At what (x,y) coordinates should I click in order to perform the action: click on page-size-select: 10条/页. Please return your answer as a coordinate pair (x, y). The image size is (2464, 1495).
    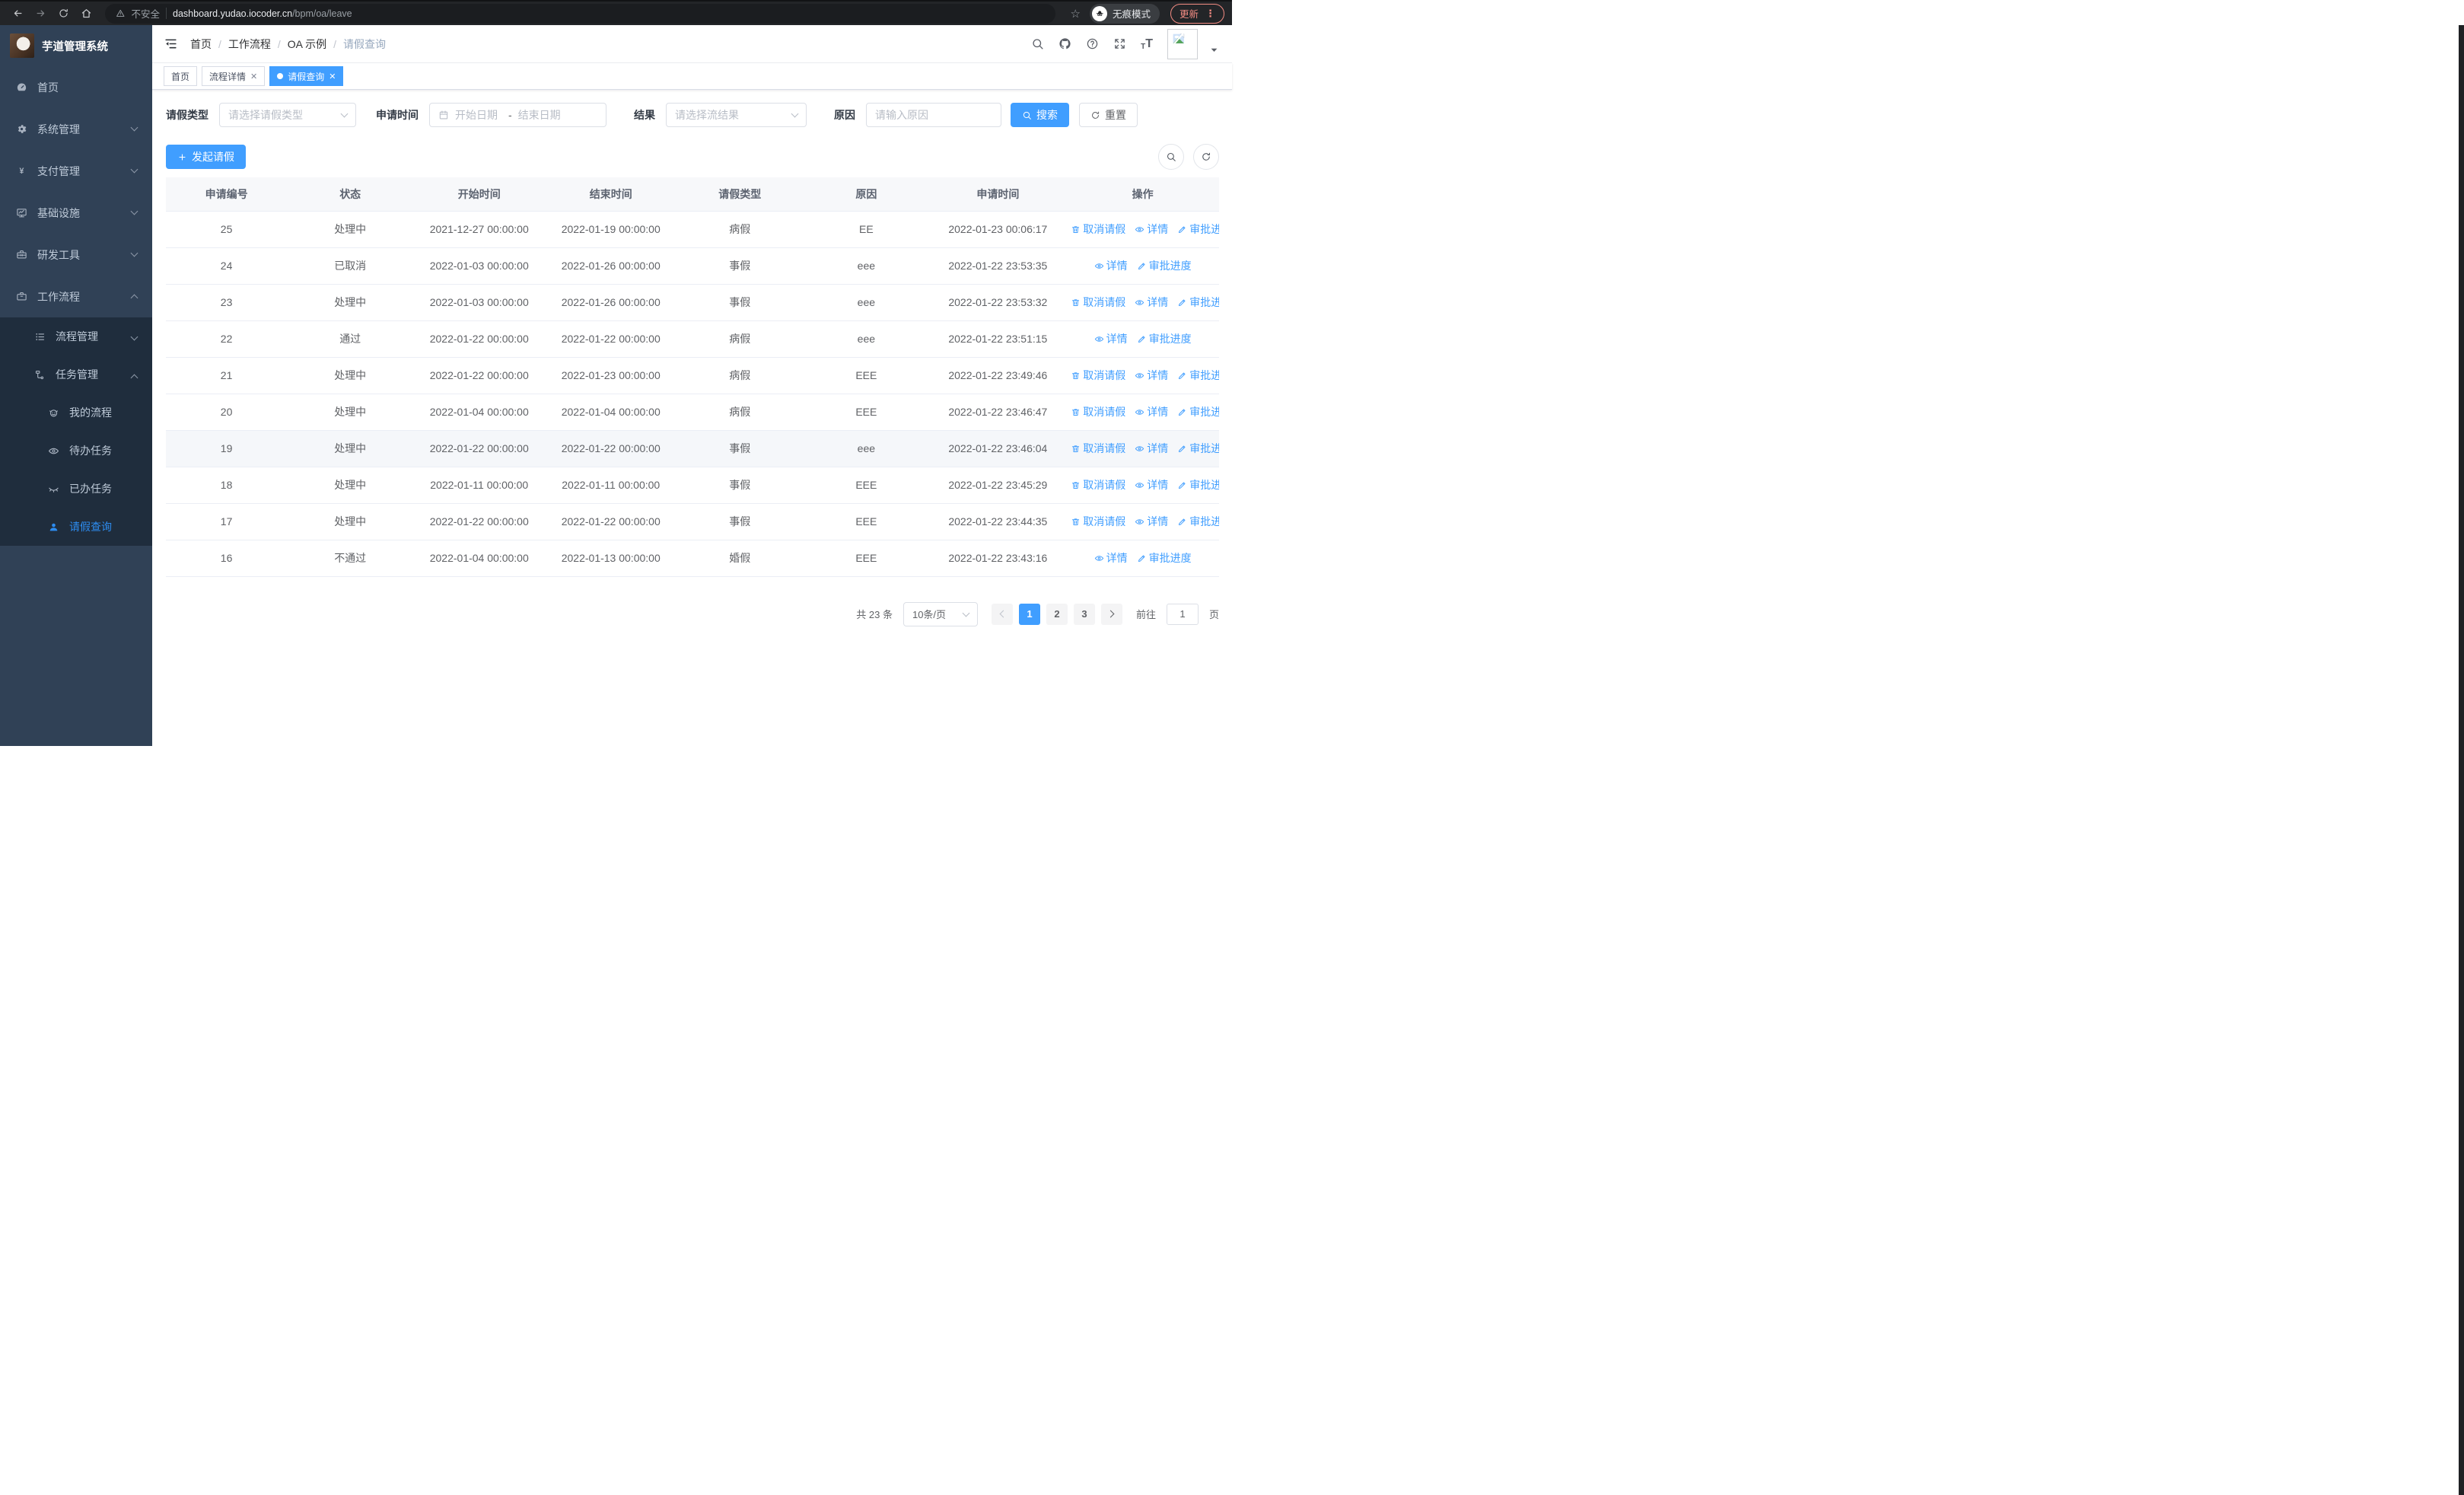
    Looking at the image, I should click on (940, 613).